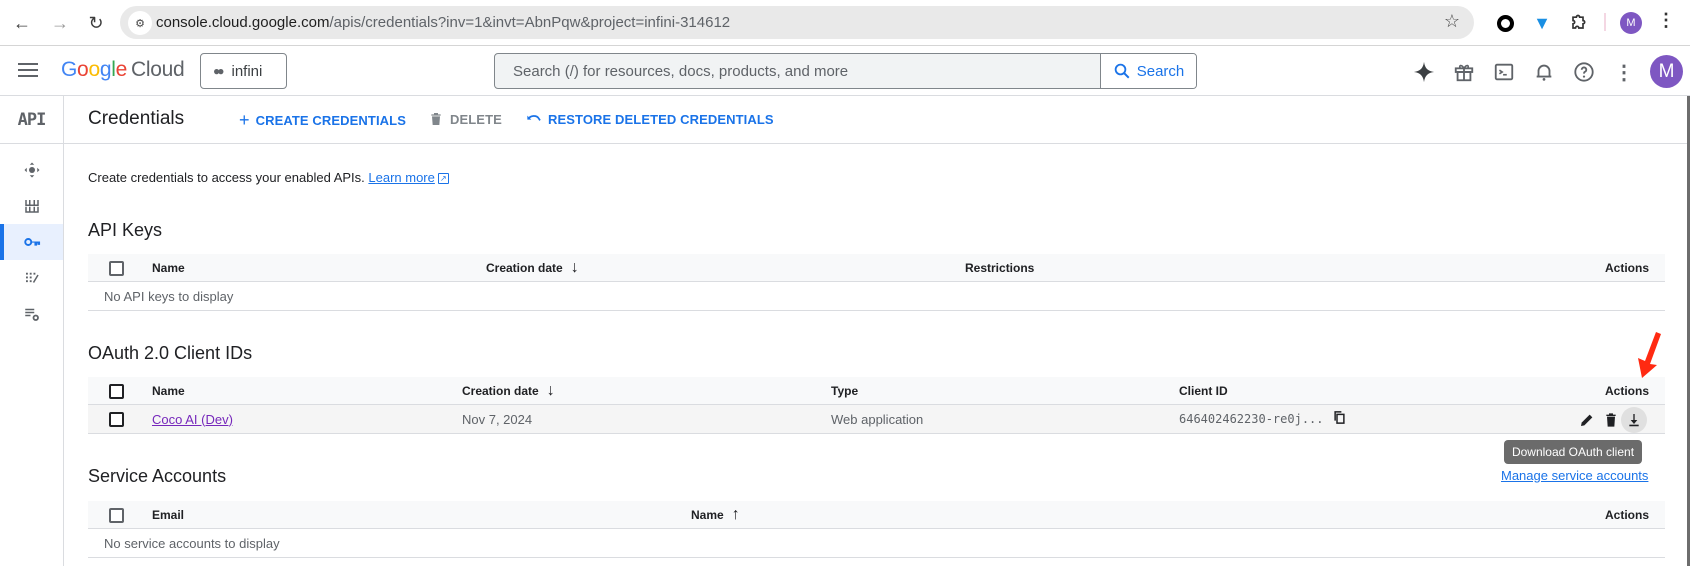 The height and width of the screenshot is (566, 1690). What do you see at coordinates (401, 177) in the screenshot?
I see `learn-more-link: Learn more` at bounding box center [401, 177].